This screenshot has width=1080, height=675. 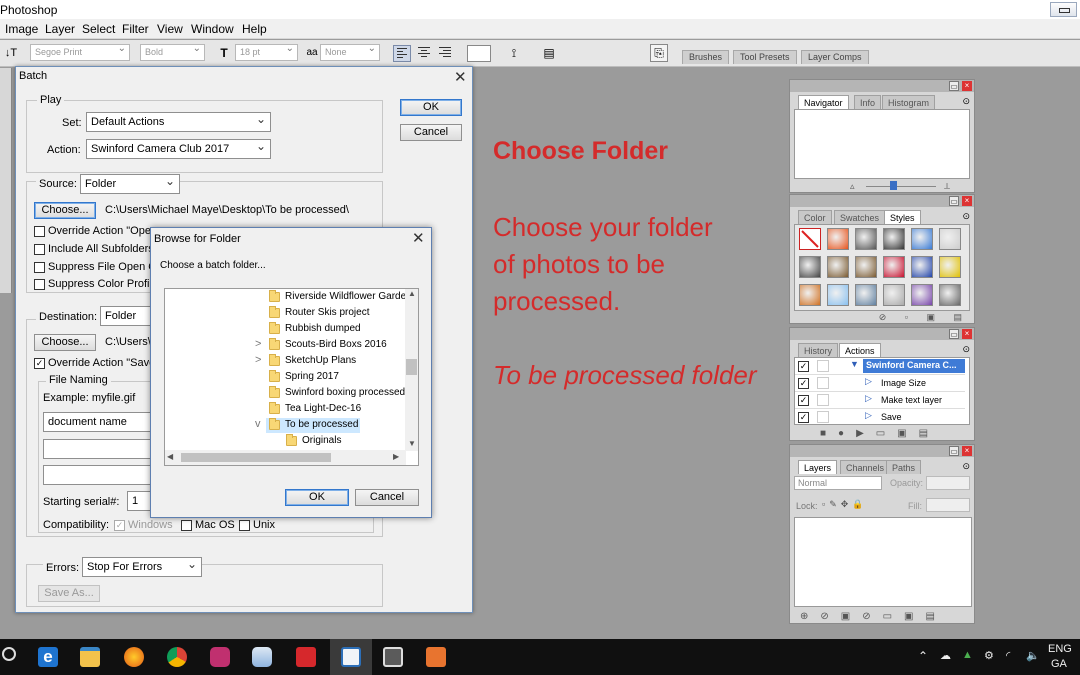 What do you see at coordinates (431, 132) in the screenshot?
I see `cancel-button: Cancel` at bounding box center [431, 132].